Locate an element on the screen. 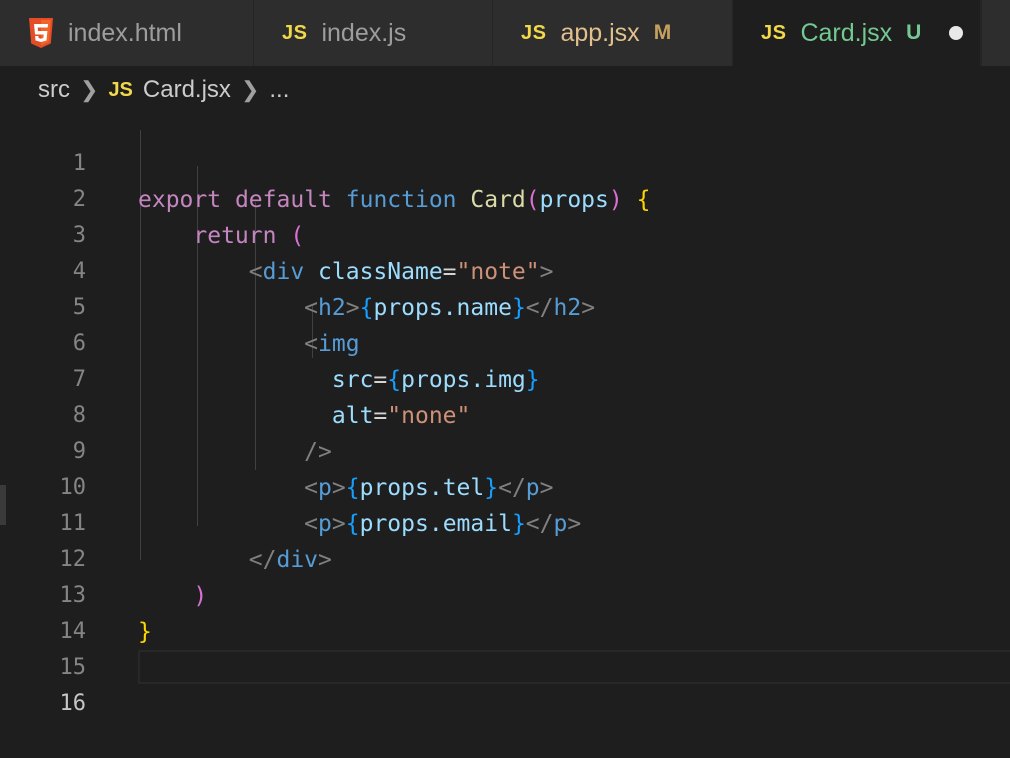 The width and height of the screenshot is (1010, 758). untracked-badge: U is located at coordinates (914, 32).